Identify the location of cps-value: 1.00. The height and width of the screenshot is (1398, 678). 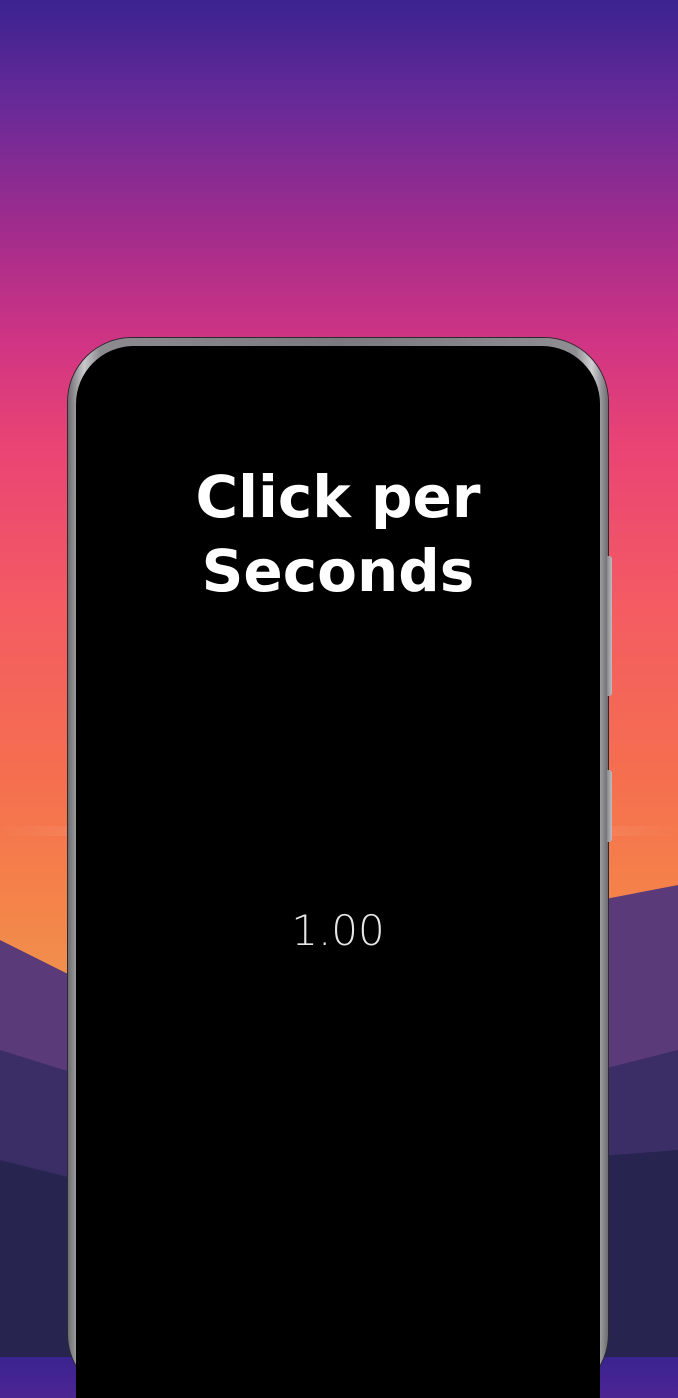
(338, 930).